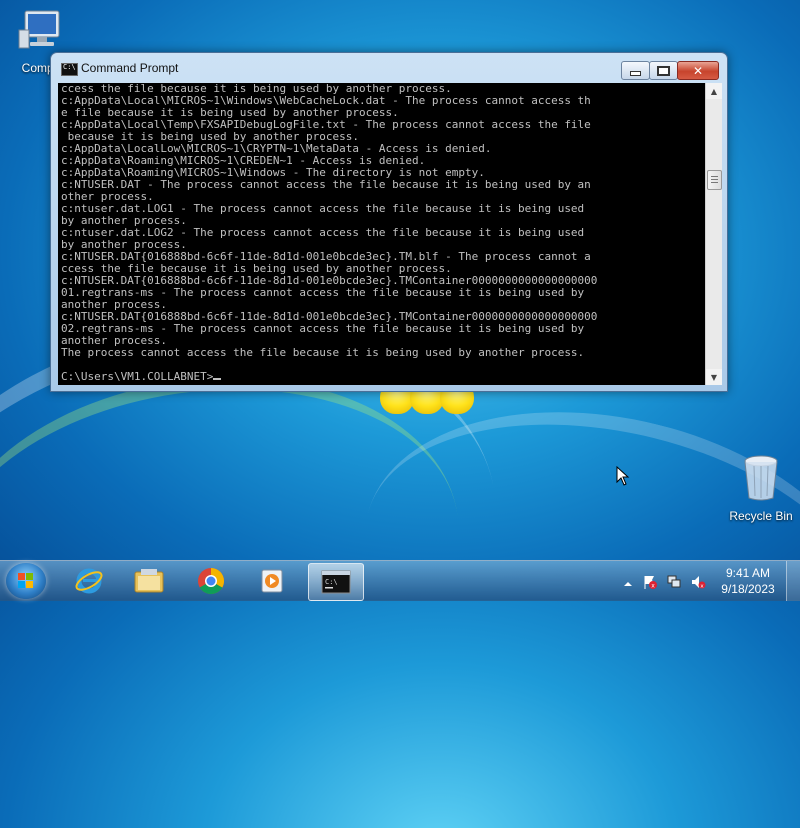 Image resolution: width=800 pixels, height=828 pixels. I want to click on media-player-icon, so click(272, 581).